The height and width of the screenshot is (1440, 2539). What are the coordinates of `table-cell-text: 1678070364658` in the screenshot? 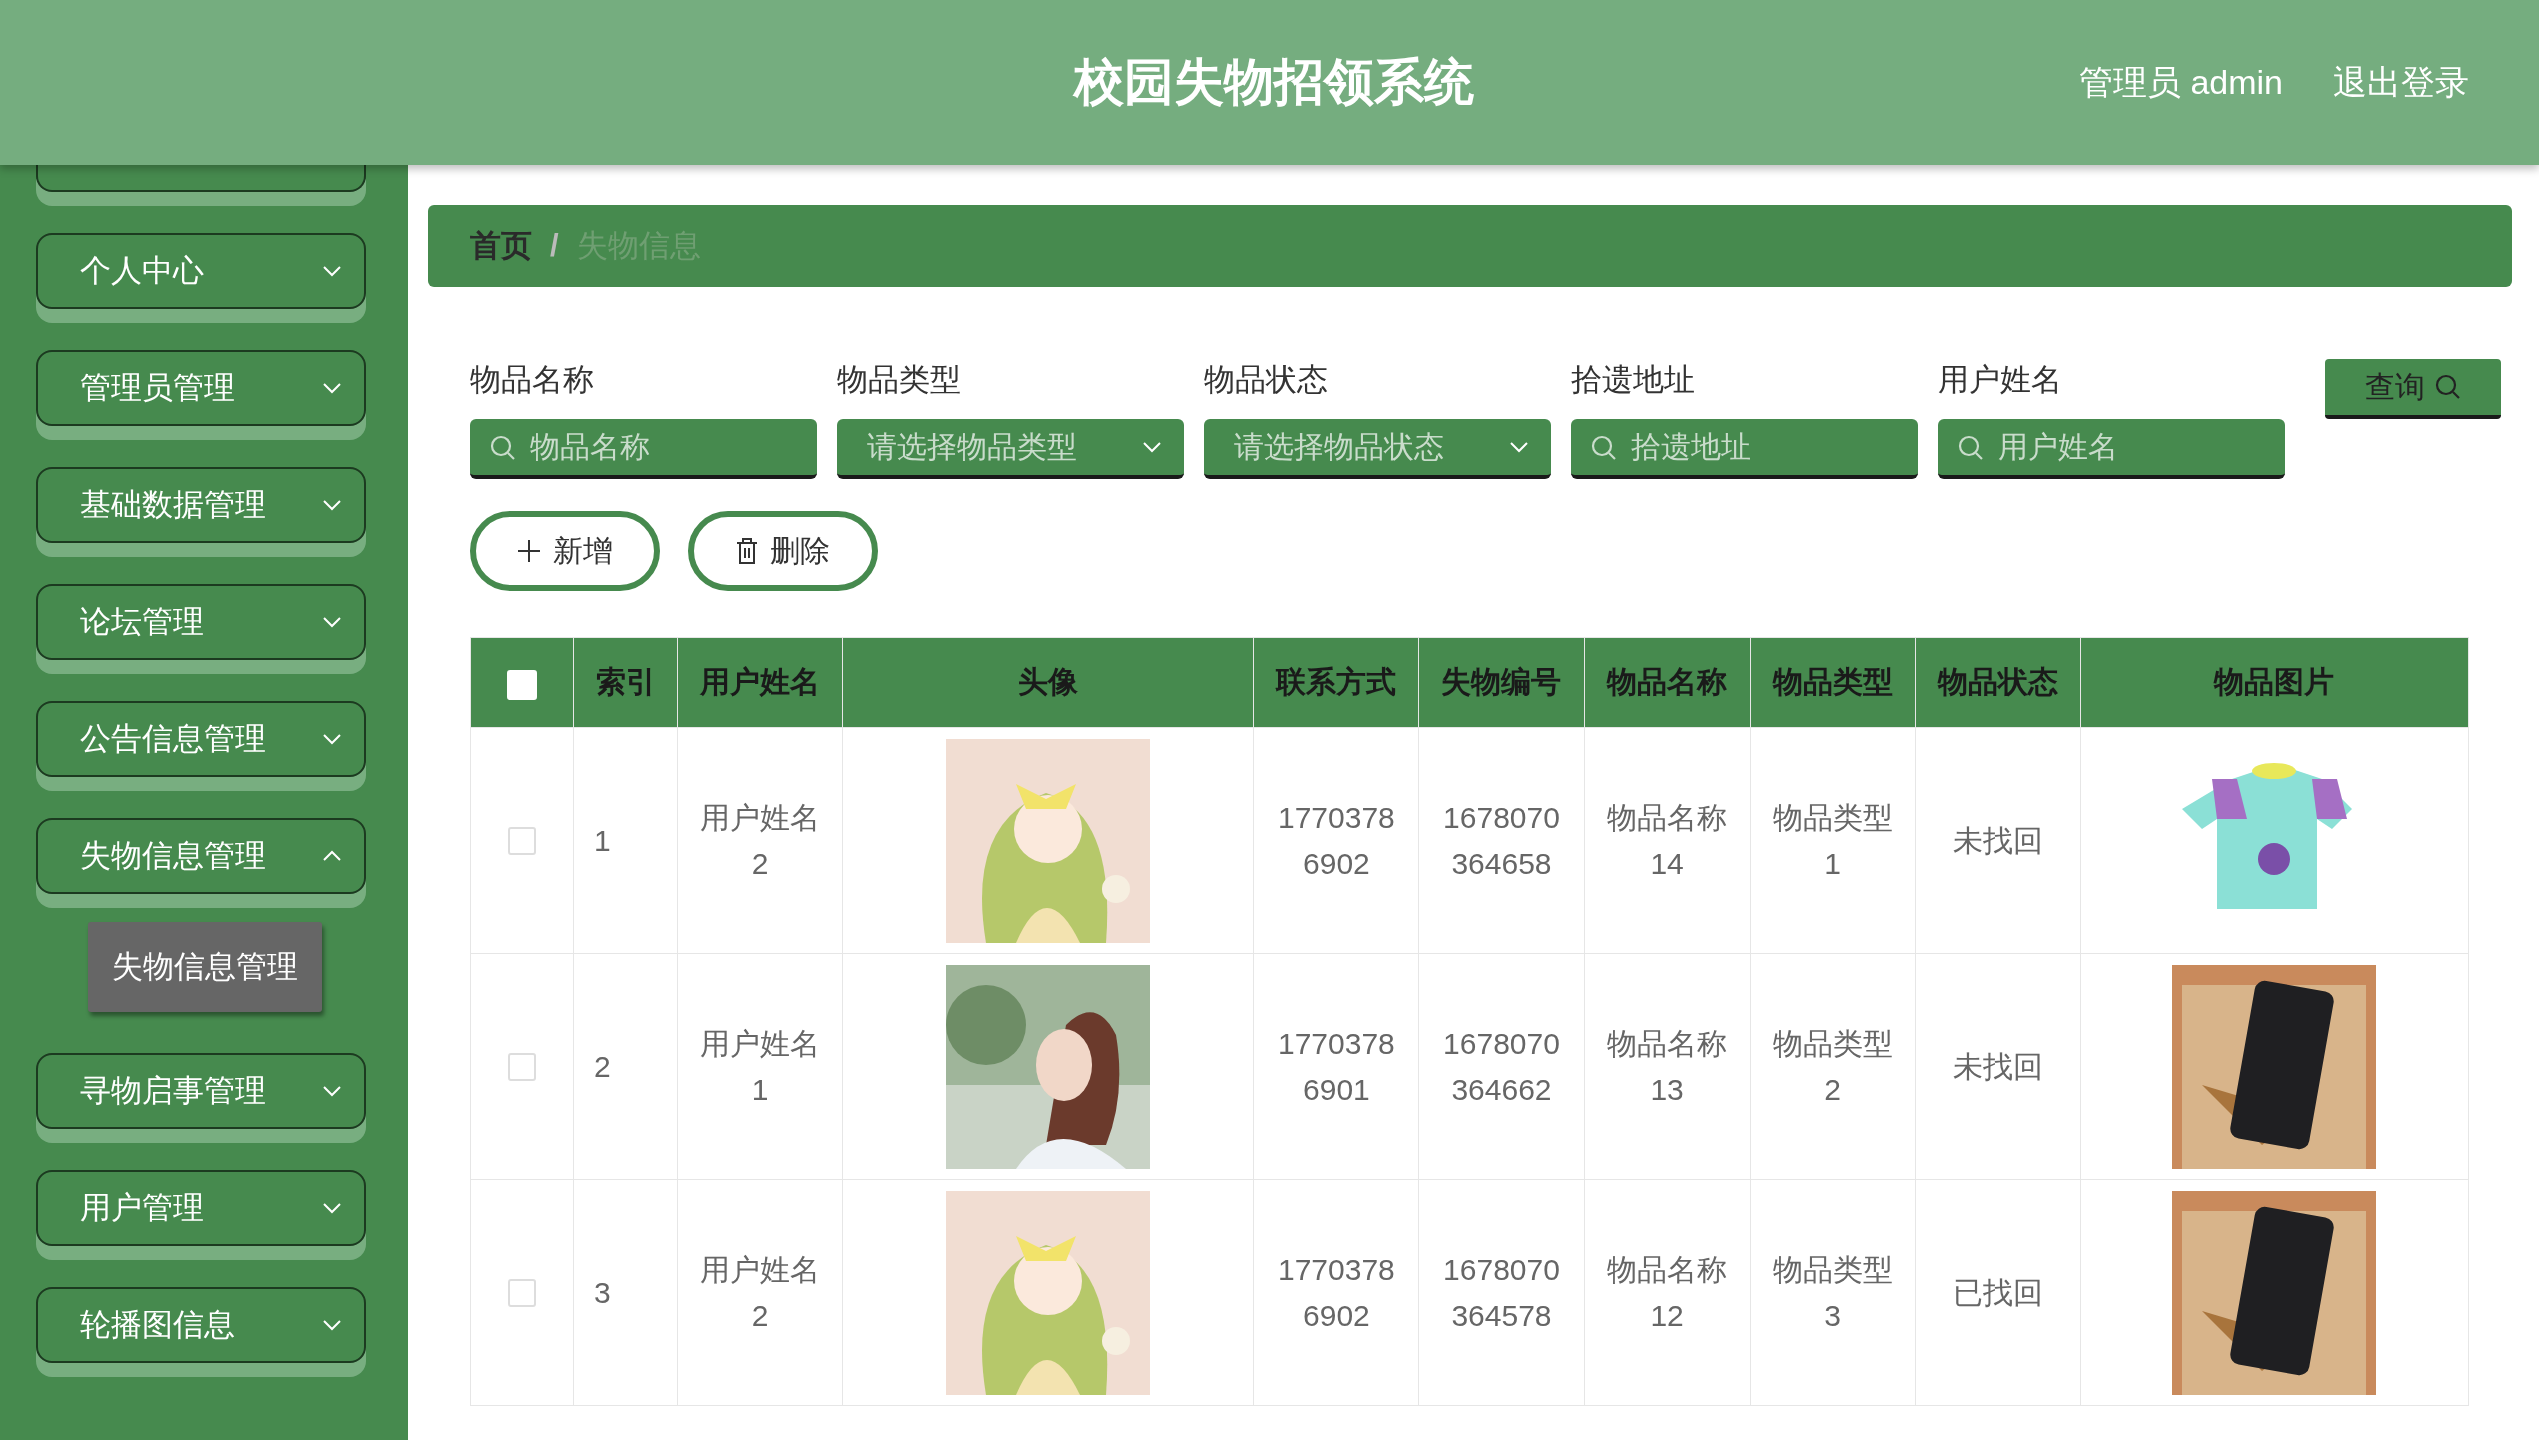 It's located at (1501, 840).